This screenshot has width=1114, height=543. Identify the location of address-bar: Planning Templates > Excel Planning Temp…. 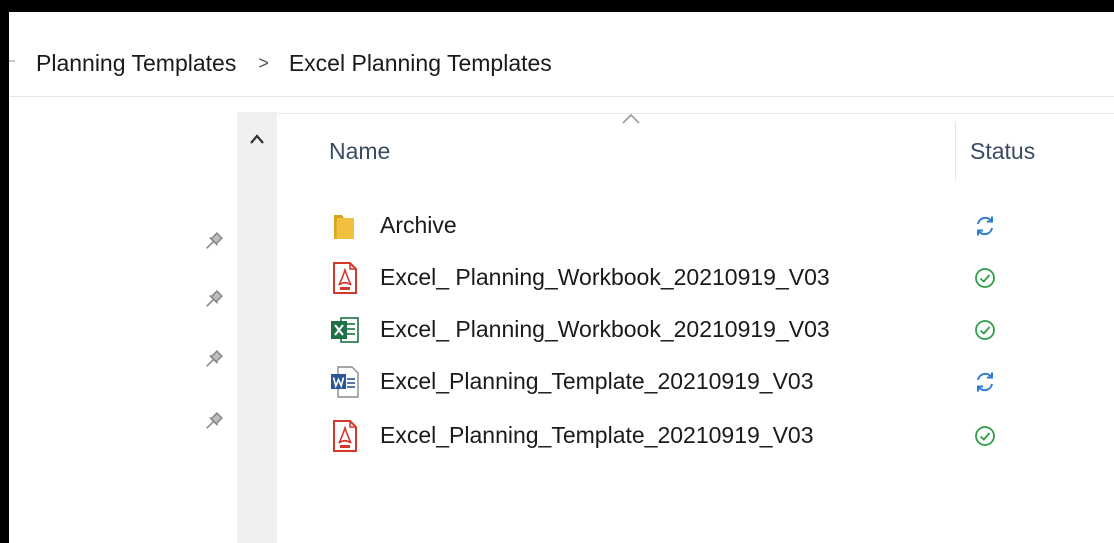
(561, 53).